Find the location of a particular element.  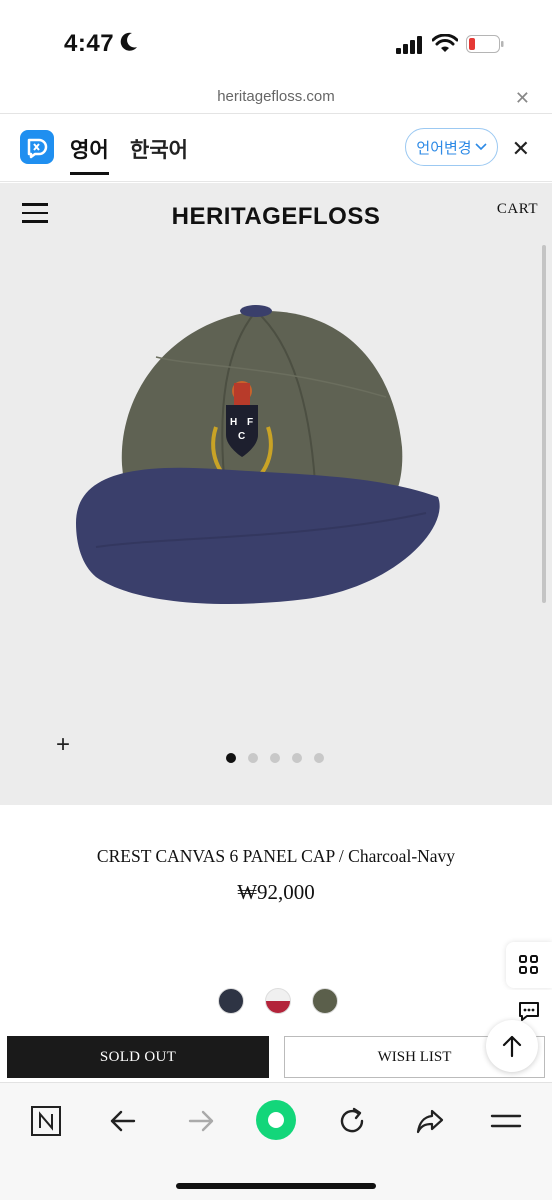

status-bar: 4:47 is located at coordinates (276, 42).